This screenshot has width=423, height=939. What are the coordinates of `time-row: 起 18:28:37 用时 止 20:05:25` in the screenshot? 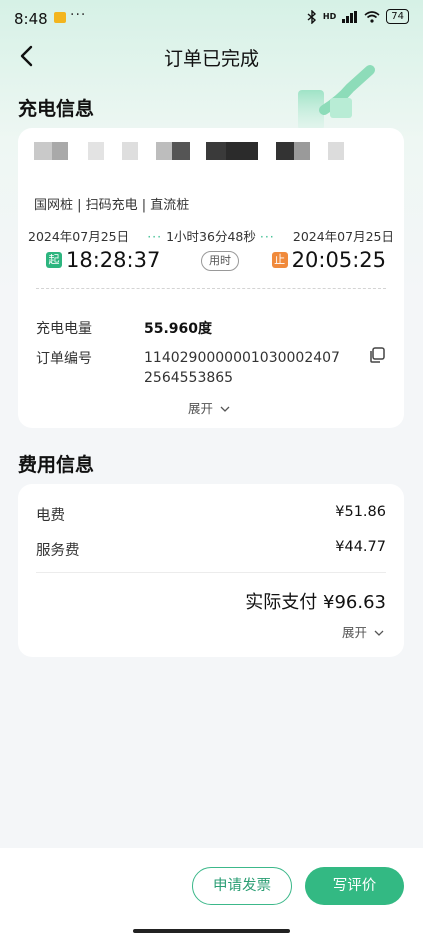 It's located at (211, 262).